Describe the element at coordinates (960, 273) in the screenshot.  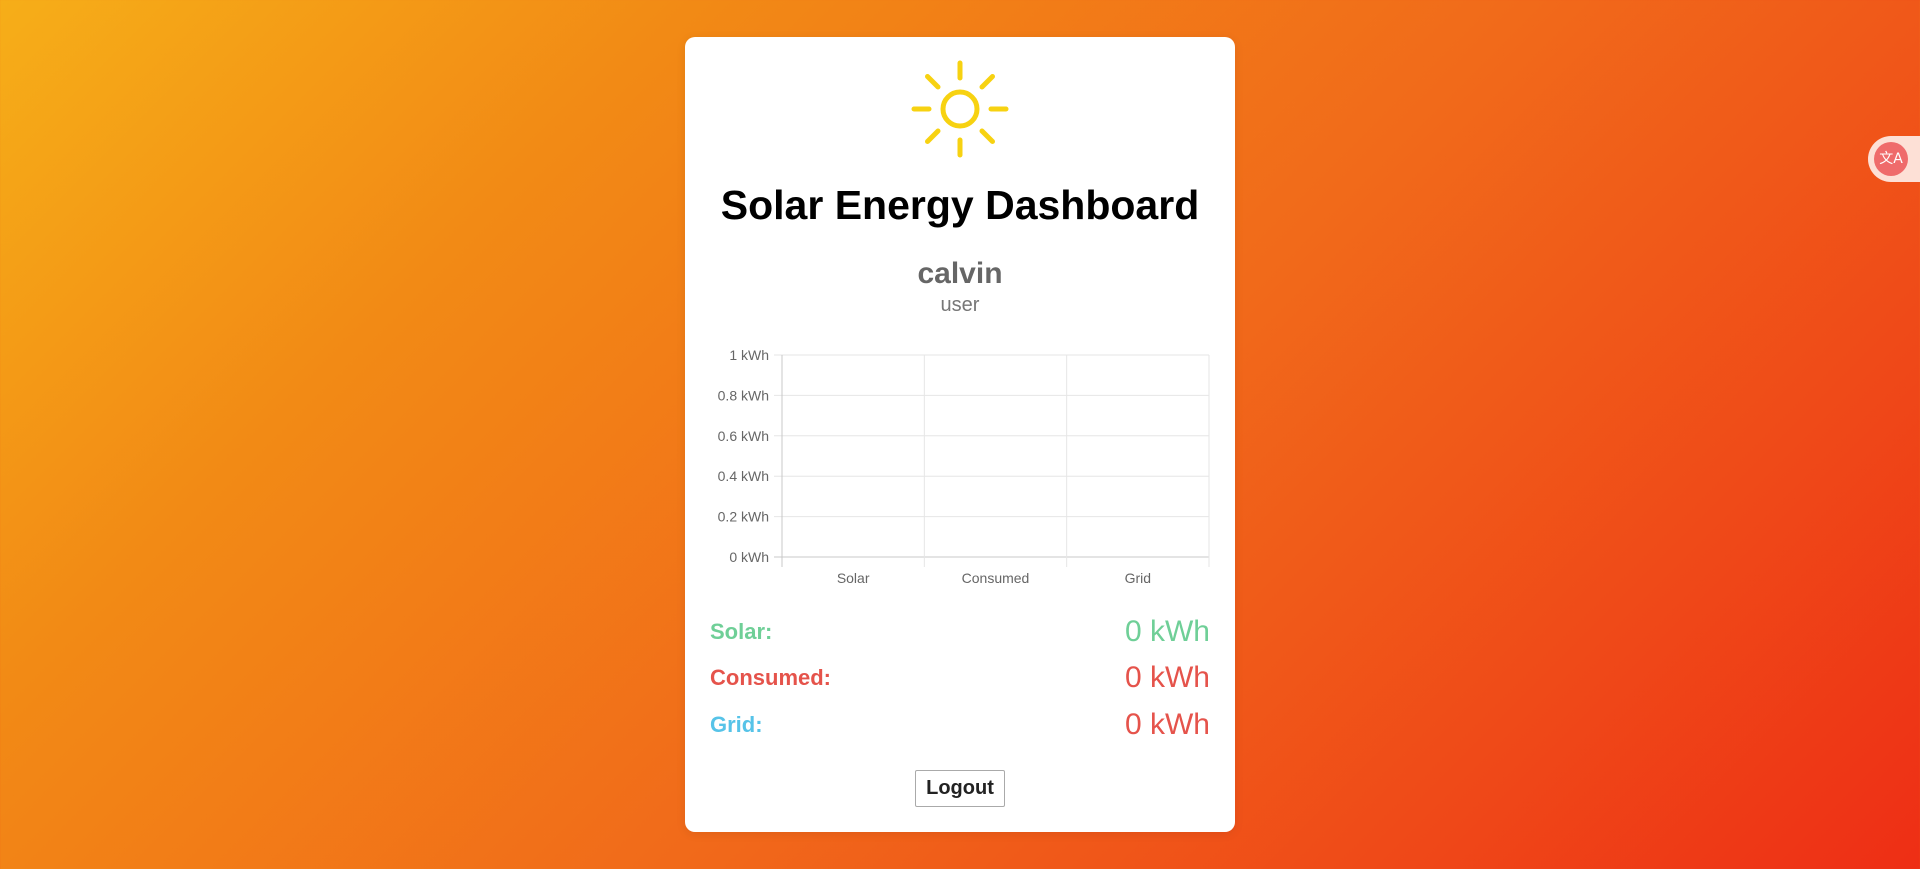
I see `user-name: calvin` at that location.